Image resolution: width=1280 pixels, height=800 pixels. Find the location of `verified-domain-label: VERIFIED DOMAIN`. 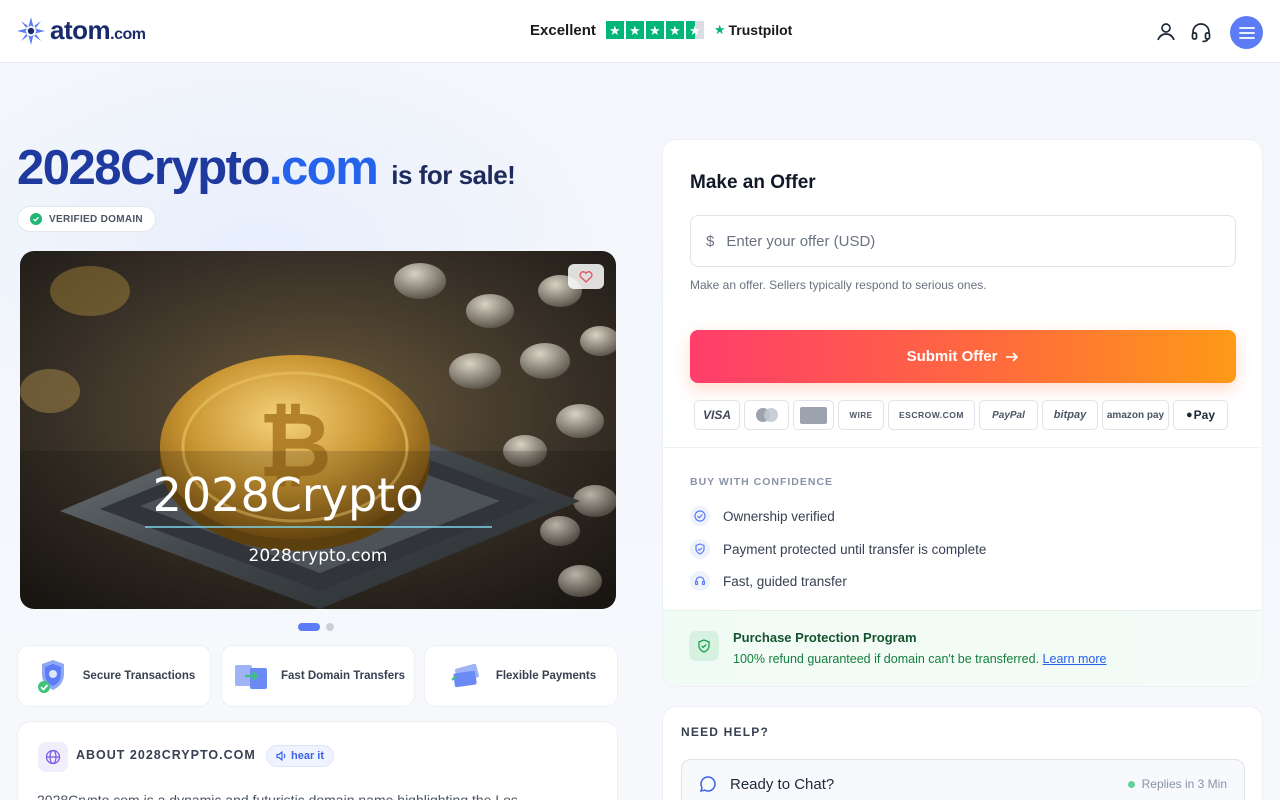

verified-domain-label: VERIFIED DOMAIN is located at coordinates (96, 219).